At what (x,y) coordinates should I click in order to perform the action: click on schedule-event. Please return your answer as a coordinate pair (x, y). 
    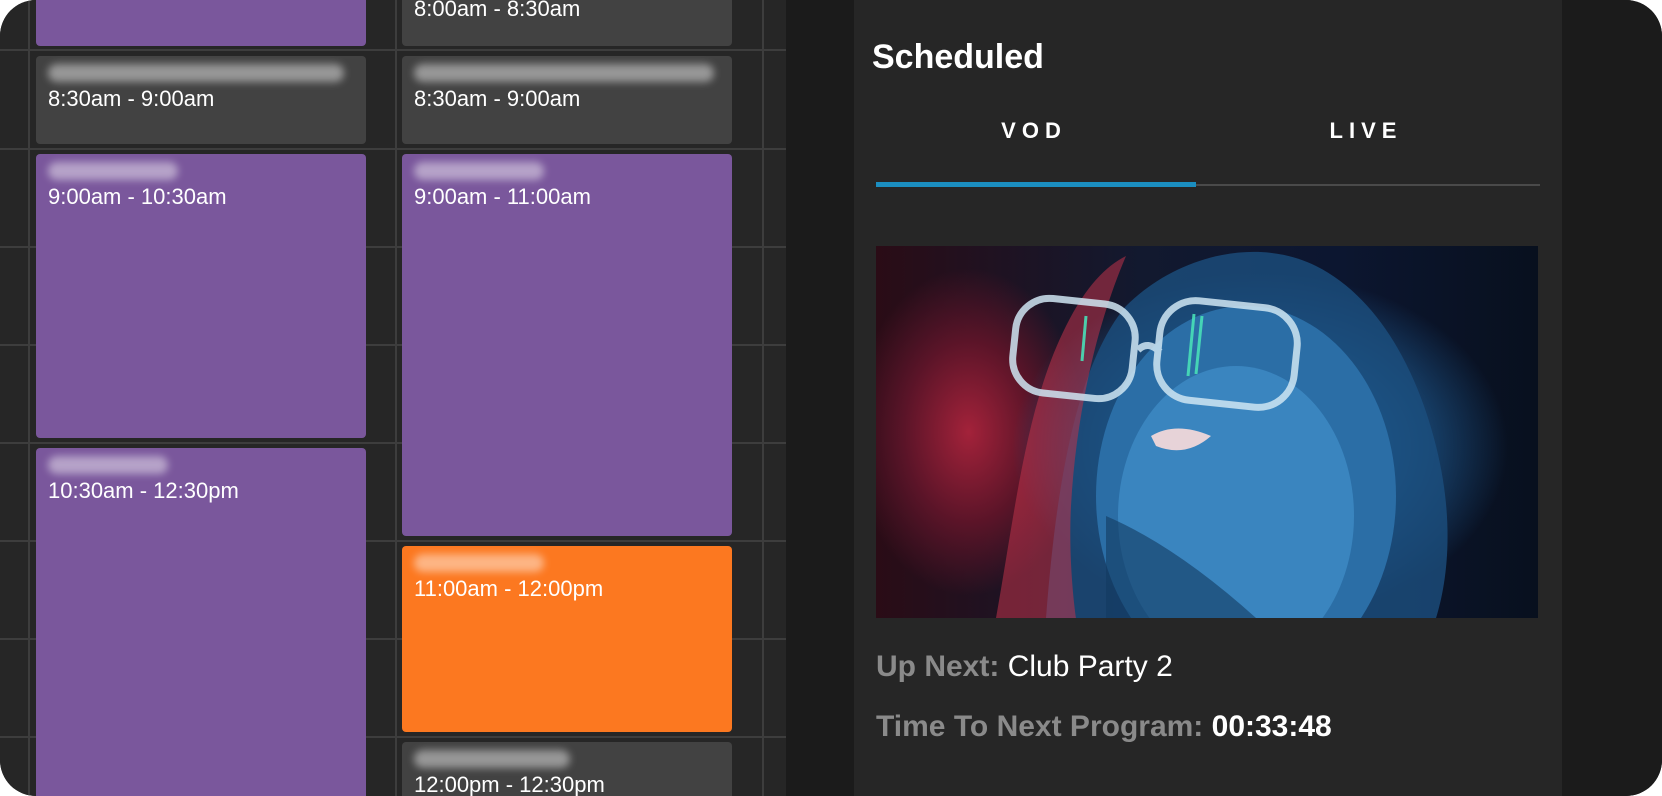
    Looking at the image, I should click on (201, 23).